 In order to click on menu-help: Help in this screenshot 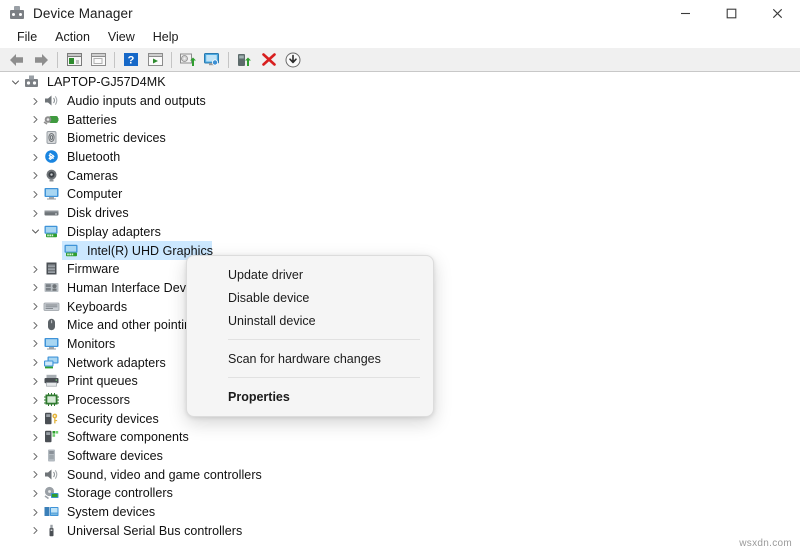, I will do `click(166, 37)`.